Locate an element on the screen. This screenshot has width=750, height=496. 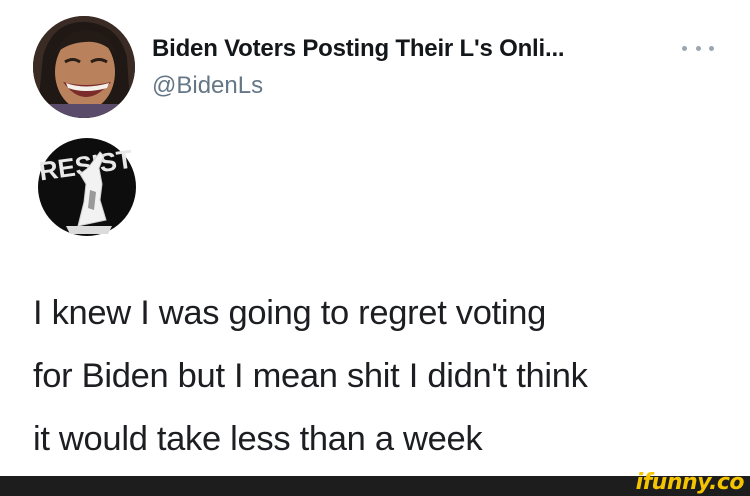
tweet-text-line: I knew I was going to regret voting is located at coordinates (290, 313).